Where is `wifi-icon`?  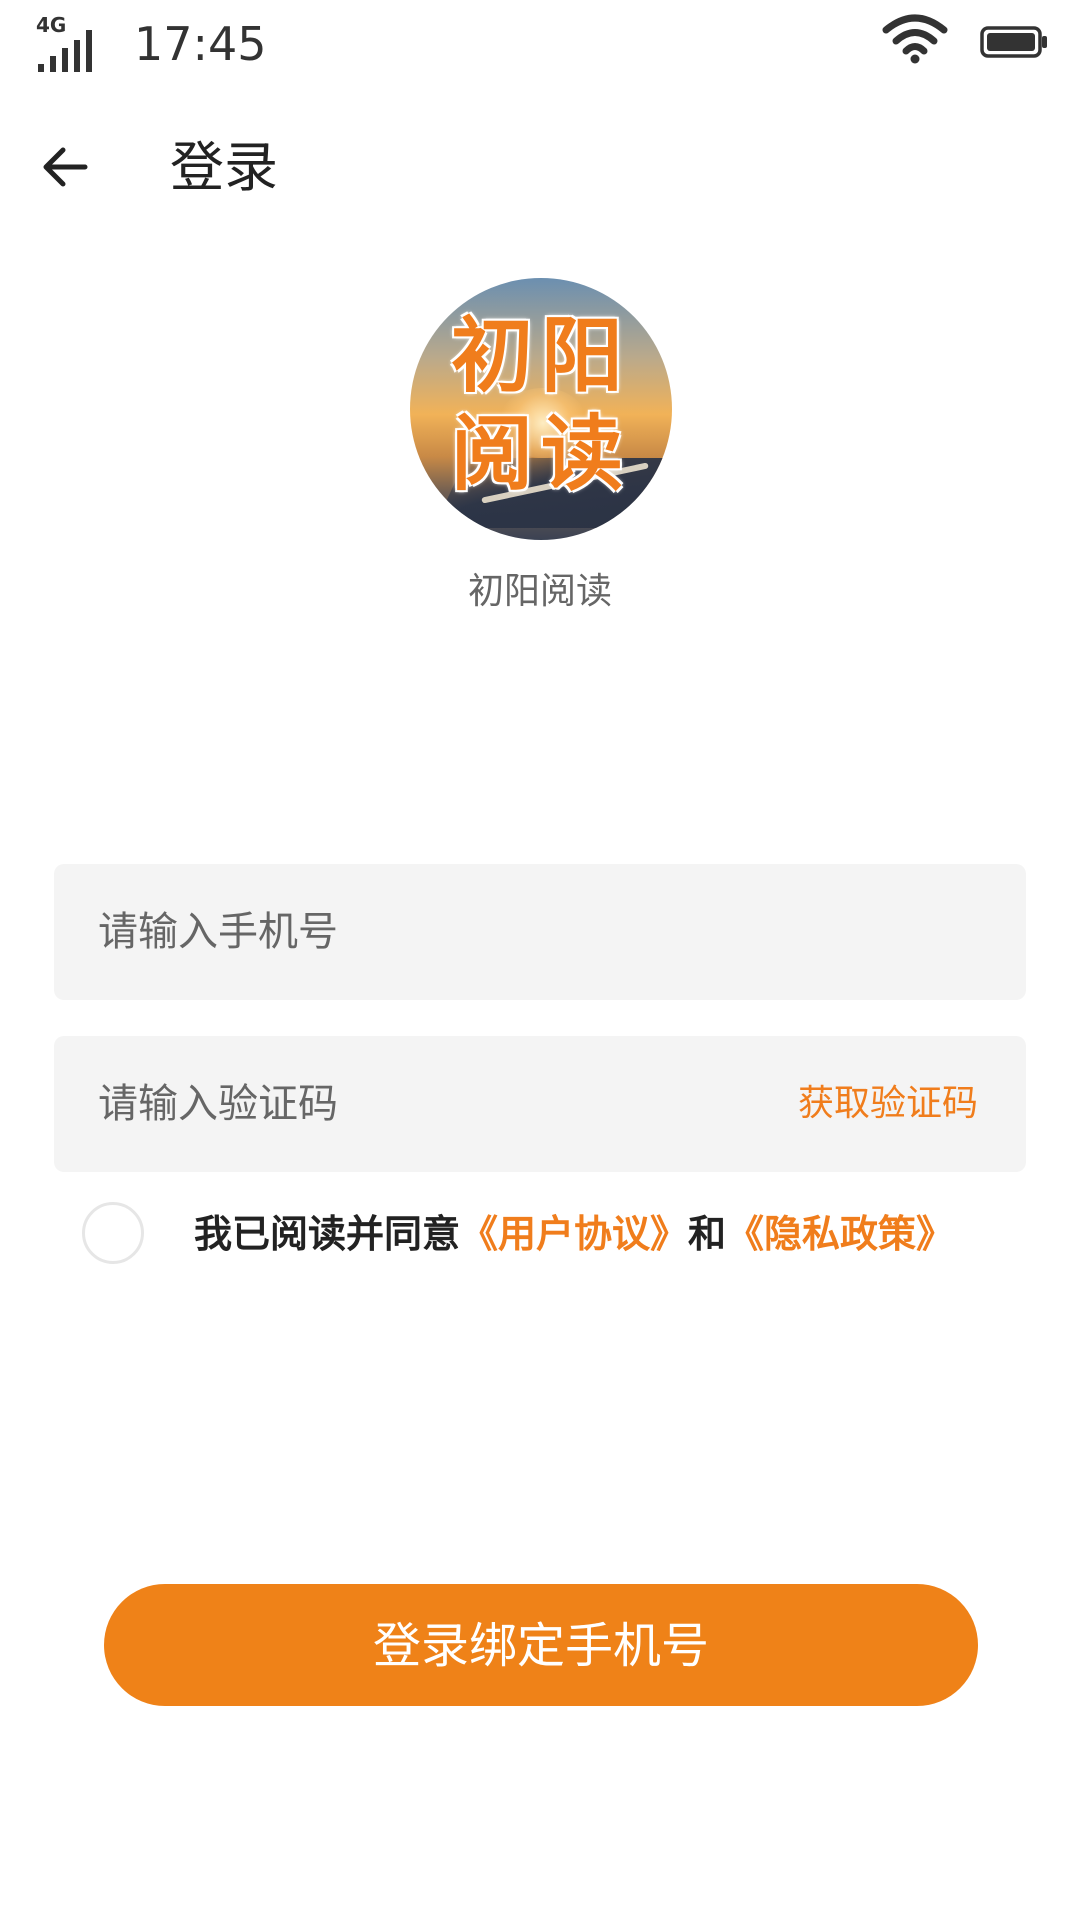 wifi-icon is located at coordinates (915, 39).